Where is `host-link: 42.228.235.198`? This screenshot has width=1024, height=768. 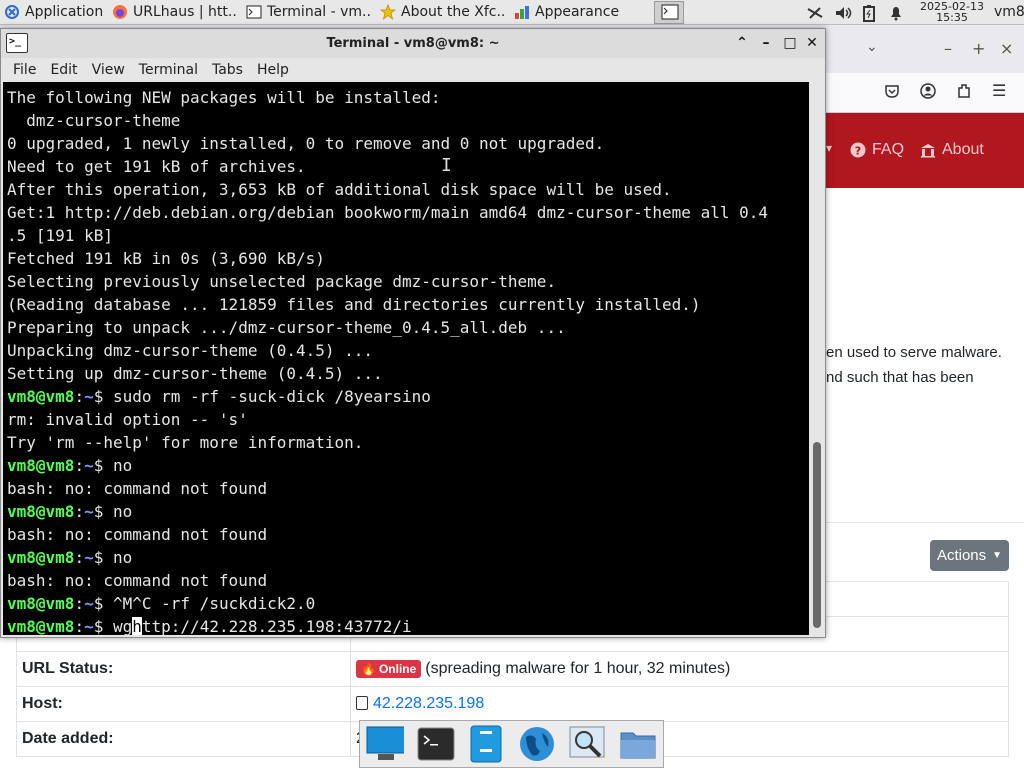
host-link: 42.228.235.198 is located at coordinates (428, 703).